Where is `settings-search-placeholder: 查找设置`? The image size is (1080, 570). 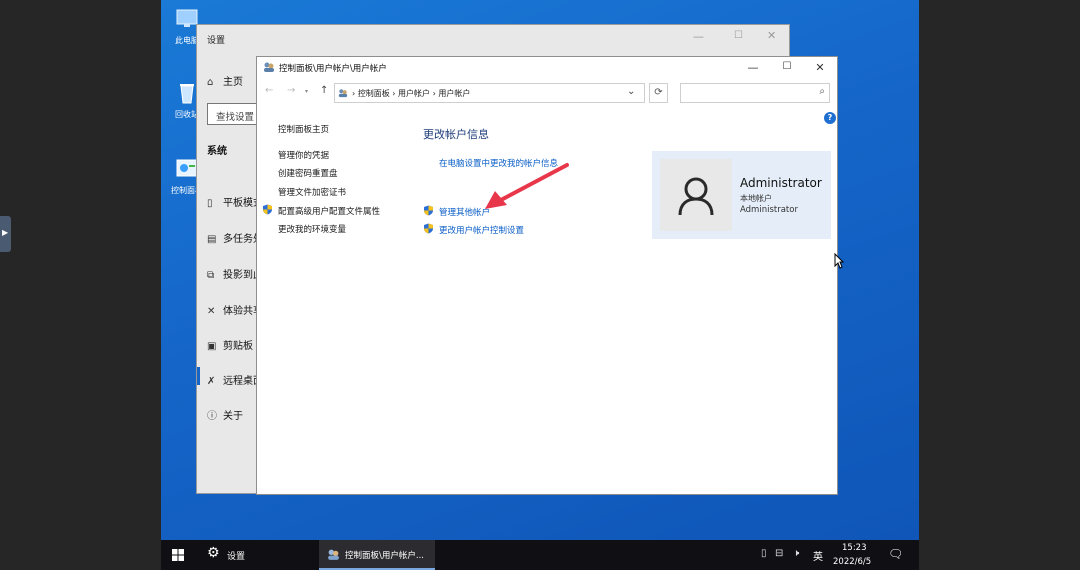
settings-search-placeholder: 查找设置 is located at coordinates (235, 117).